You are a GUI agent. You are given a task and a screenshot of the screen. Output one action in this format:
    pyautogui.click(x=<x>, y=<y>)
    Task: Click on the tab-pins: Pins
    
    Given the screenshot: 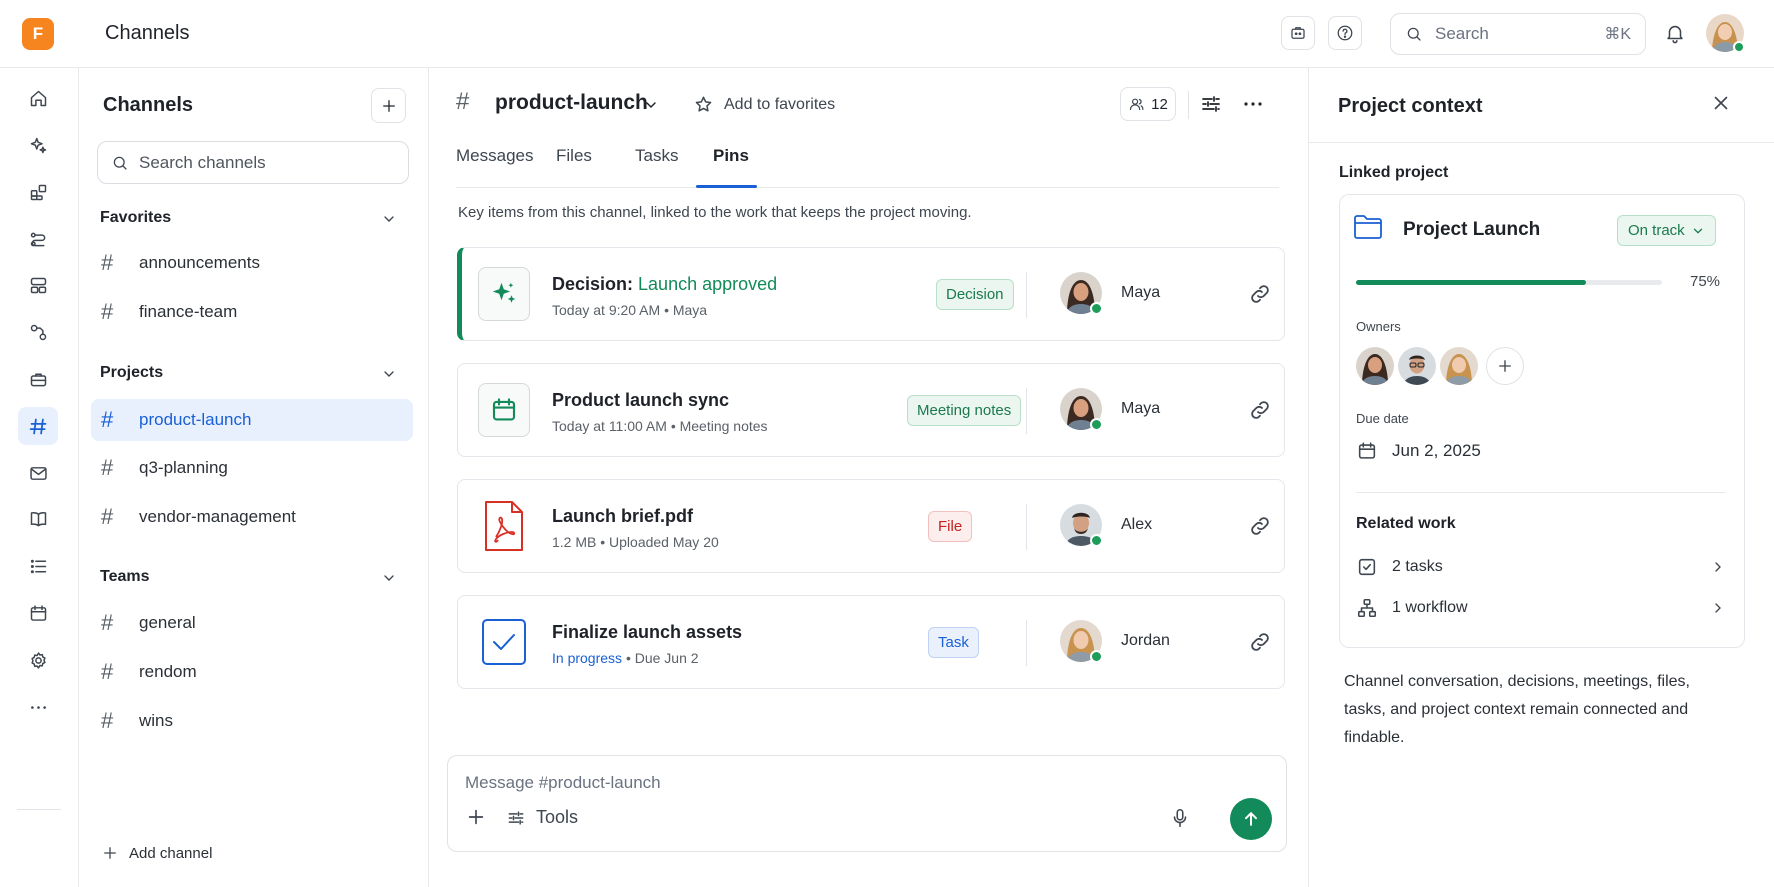 What is the action you would take?
    pyautogui.click(x=731, y=167)
    